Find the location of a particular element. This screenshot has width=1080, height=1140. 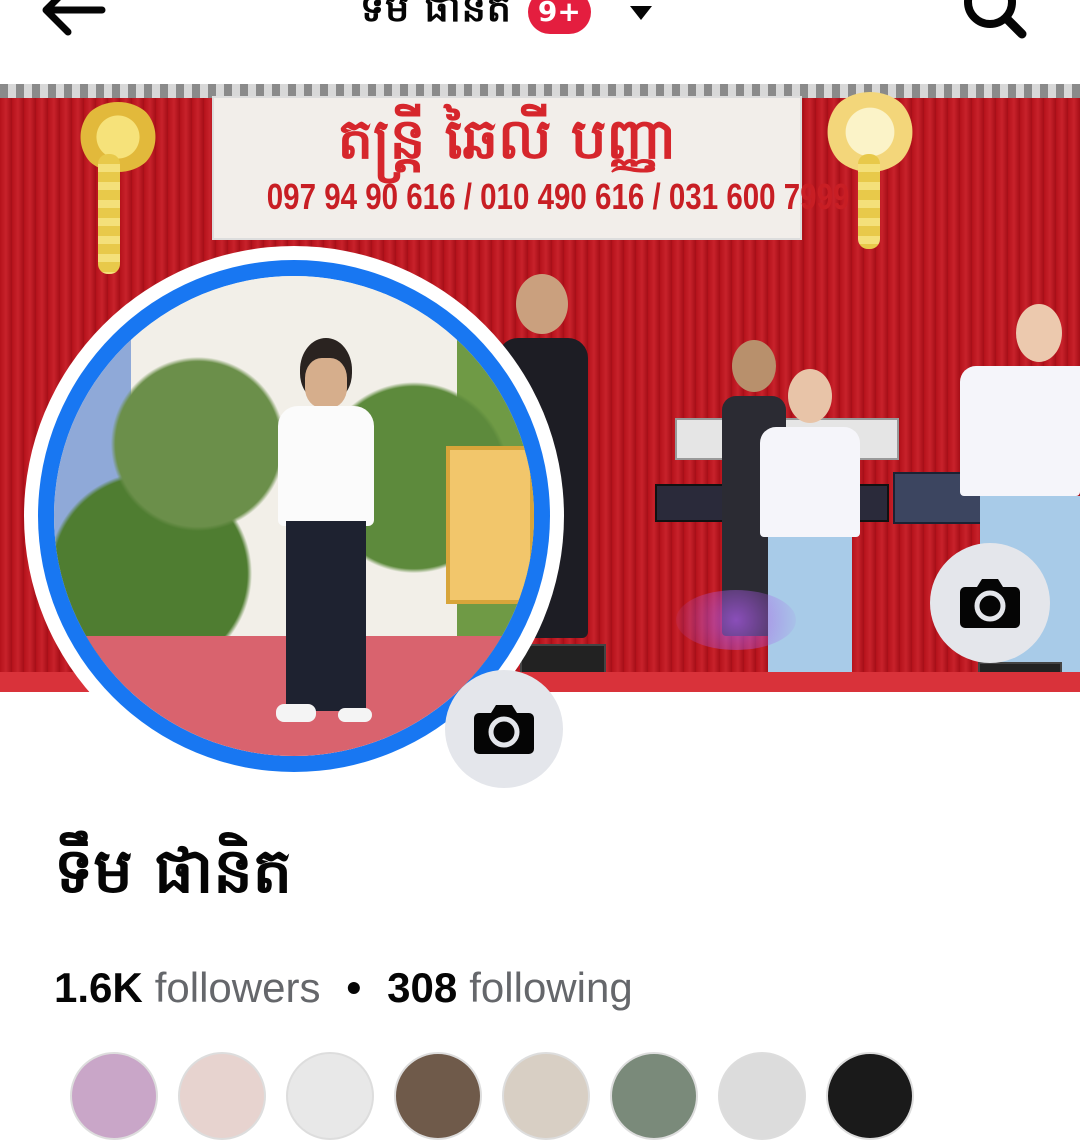

followers-link: 1.6K followers is located at coordinates (187, 988).